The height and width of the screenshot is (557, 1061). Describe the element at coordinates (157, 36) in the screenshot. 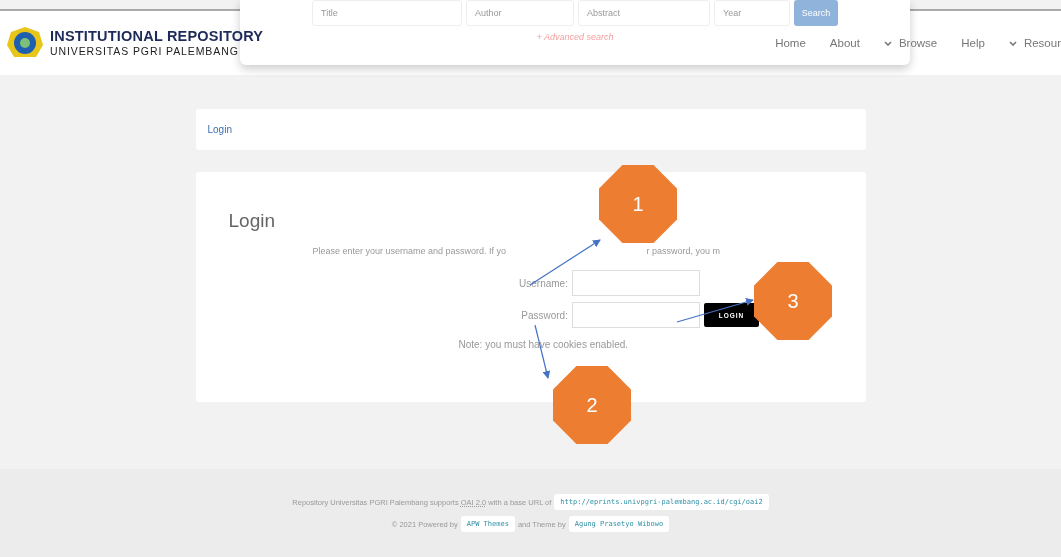

I see `site-title: INSTITUTIONAL REPOSITORY` at that location.